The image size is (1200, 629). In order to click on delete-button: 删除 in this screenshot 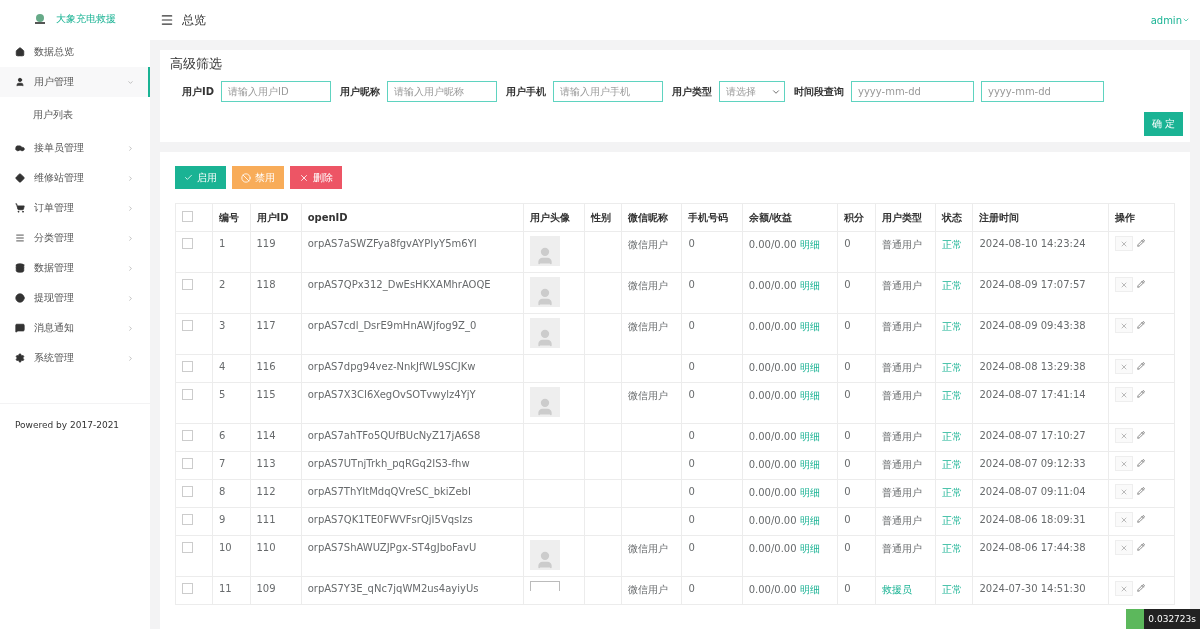, I will do `click(316, 177)`.